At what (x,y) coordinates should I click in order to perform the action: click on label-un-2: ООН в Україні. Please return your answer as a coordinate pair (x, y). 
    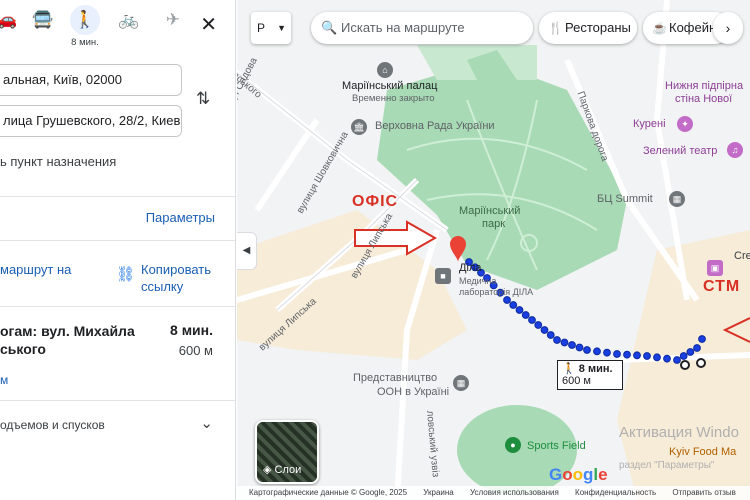
    Looking at the image, I should click on (413, 392).